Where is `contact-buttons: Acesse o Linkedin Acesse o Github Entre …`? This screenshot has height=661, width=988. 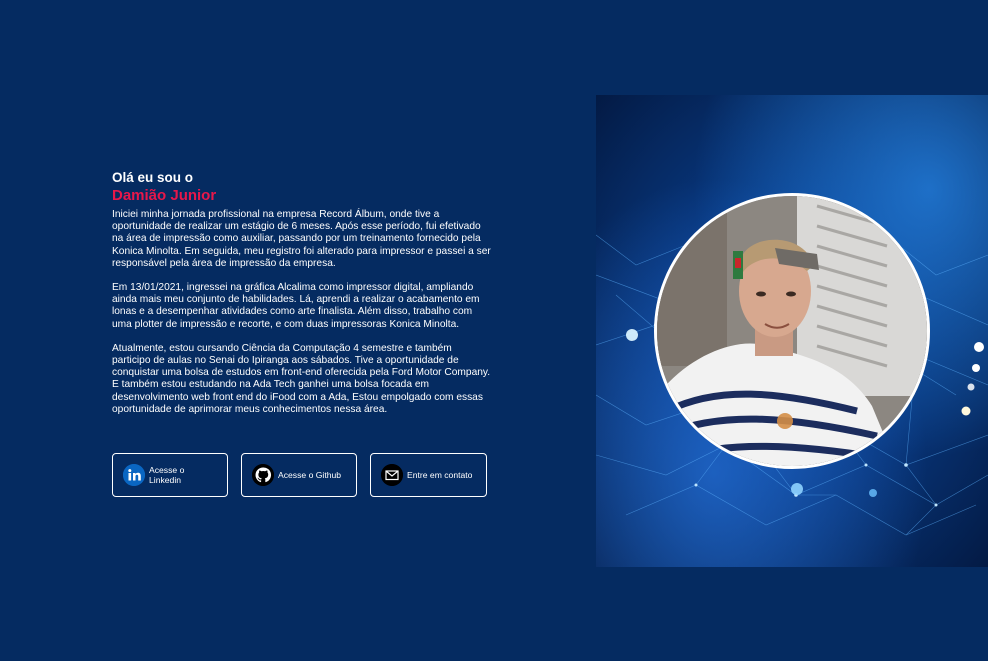 contact-buttons: Acesse o Linkedin Acesse o Github Entre … is located at coordinates (306, 475).